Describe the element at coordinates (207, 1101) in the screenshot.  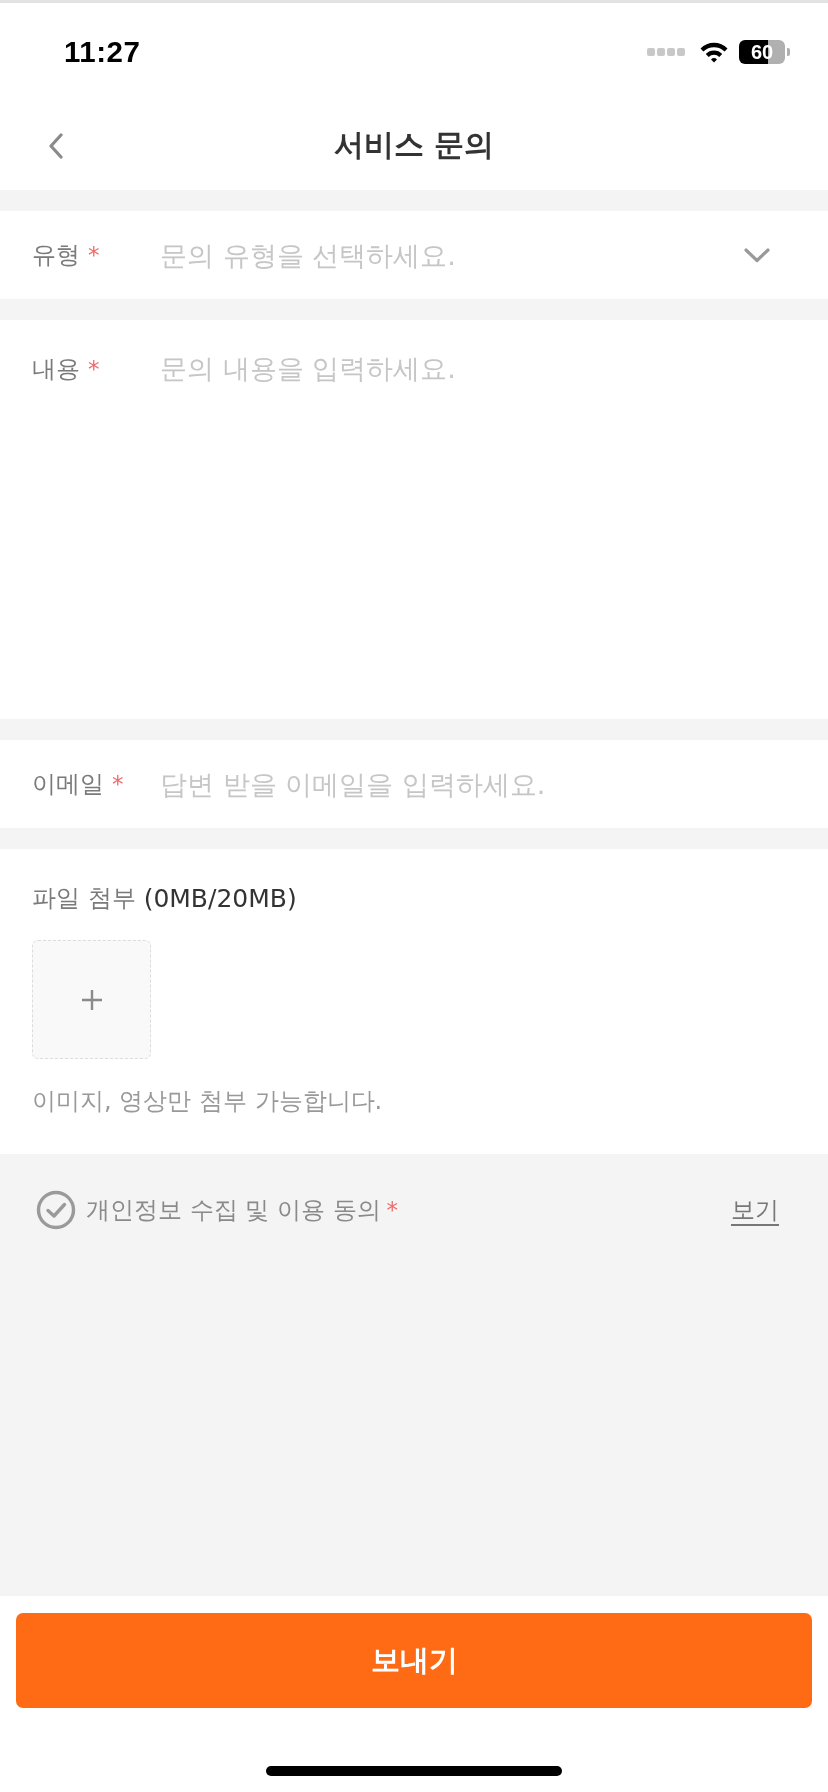
I see `attachment-hint: 이미지, 영상만 첨부 가능합니다.` at that location.